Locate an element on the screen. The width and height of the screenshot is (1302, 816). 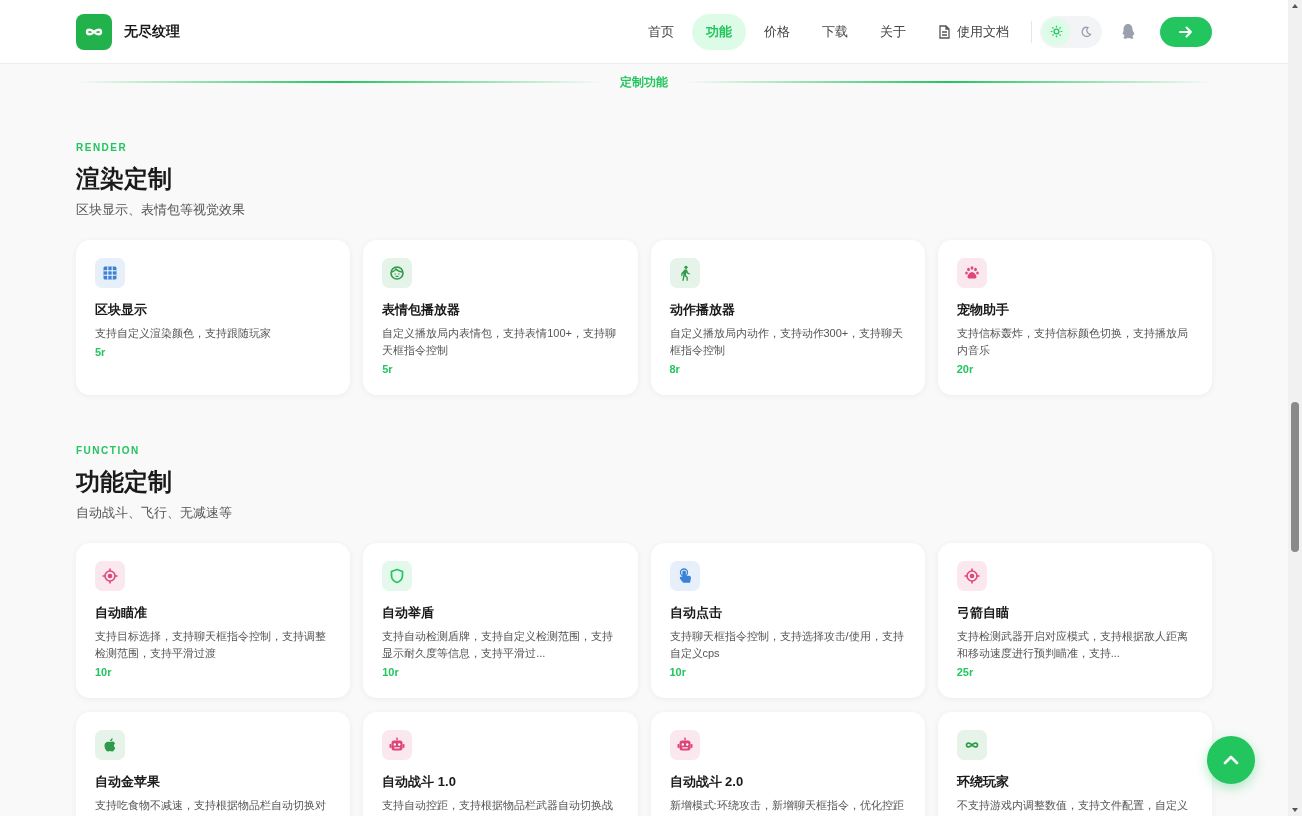
card-description: 自定义播放局内动作，支持动作300+，支持聊天框指令控制 is located at coordinates (787, 342).